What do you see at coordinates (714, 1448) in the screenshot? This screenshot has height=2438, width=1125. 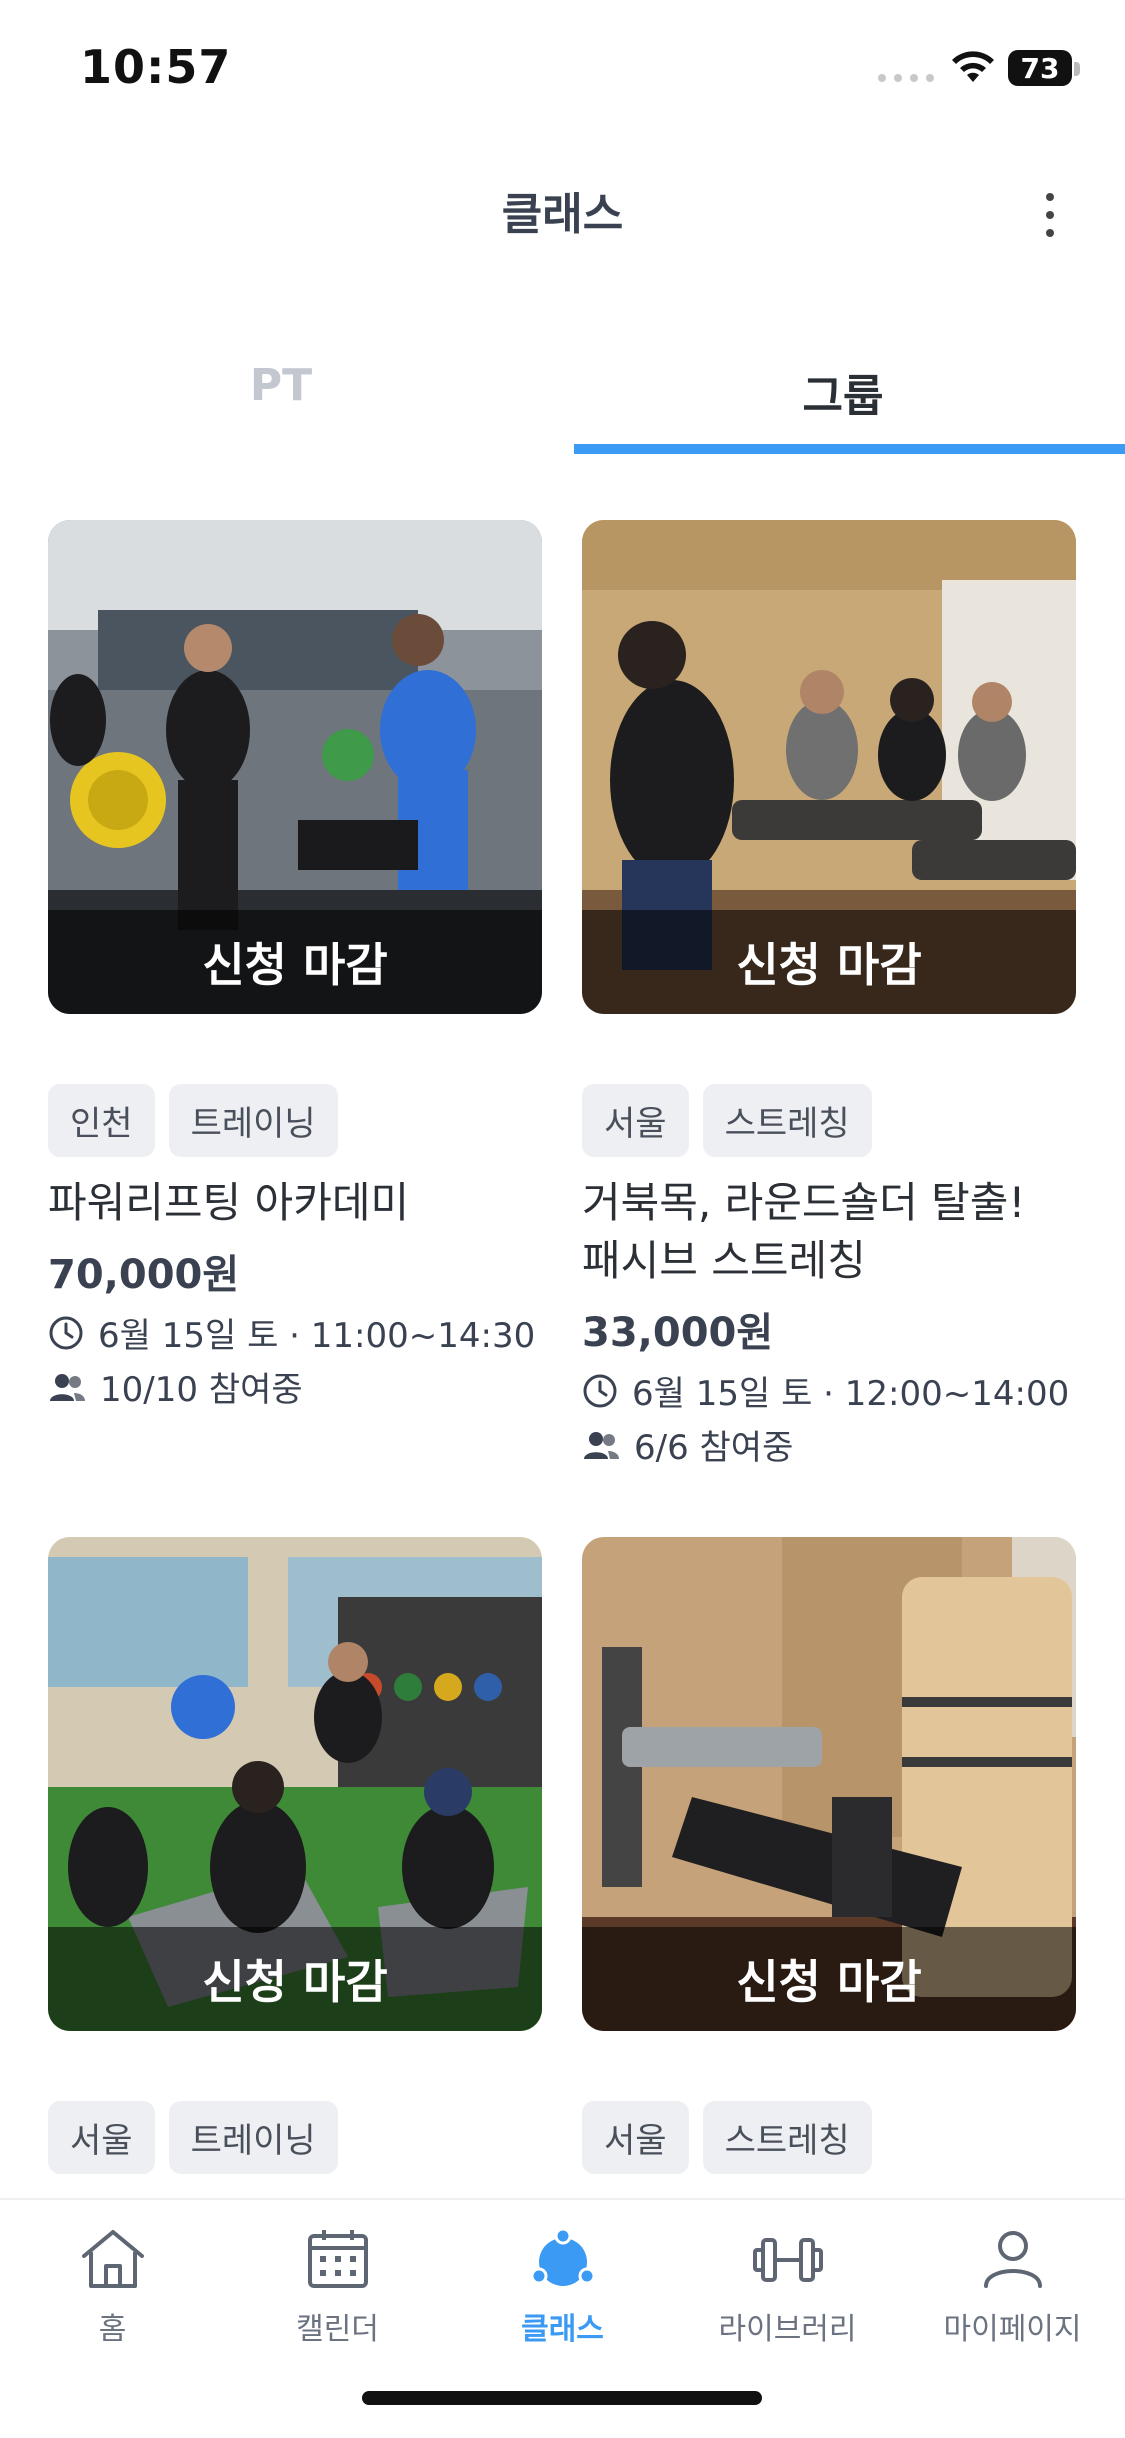 I see `participants-text: 6/6 참여중` at bounding box center [714, 1448].